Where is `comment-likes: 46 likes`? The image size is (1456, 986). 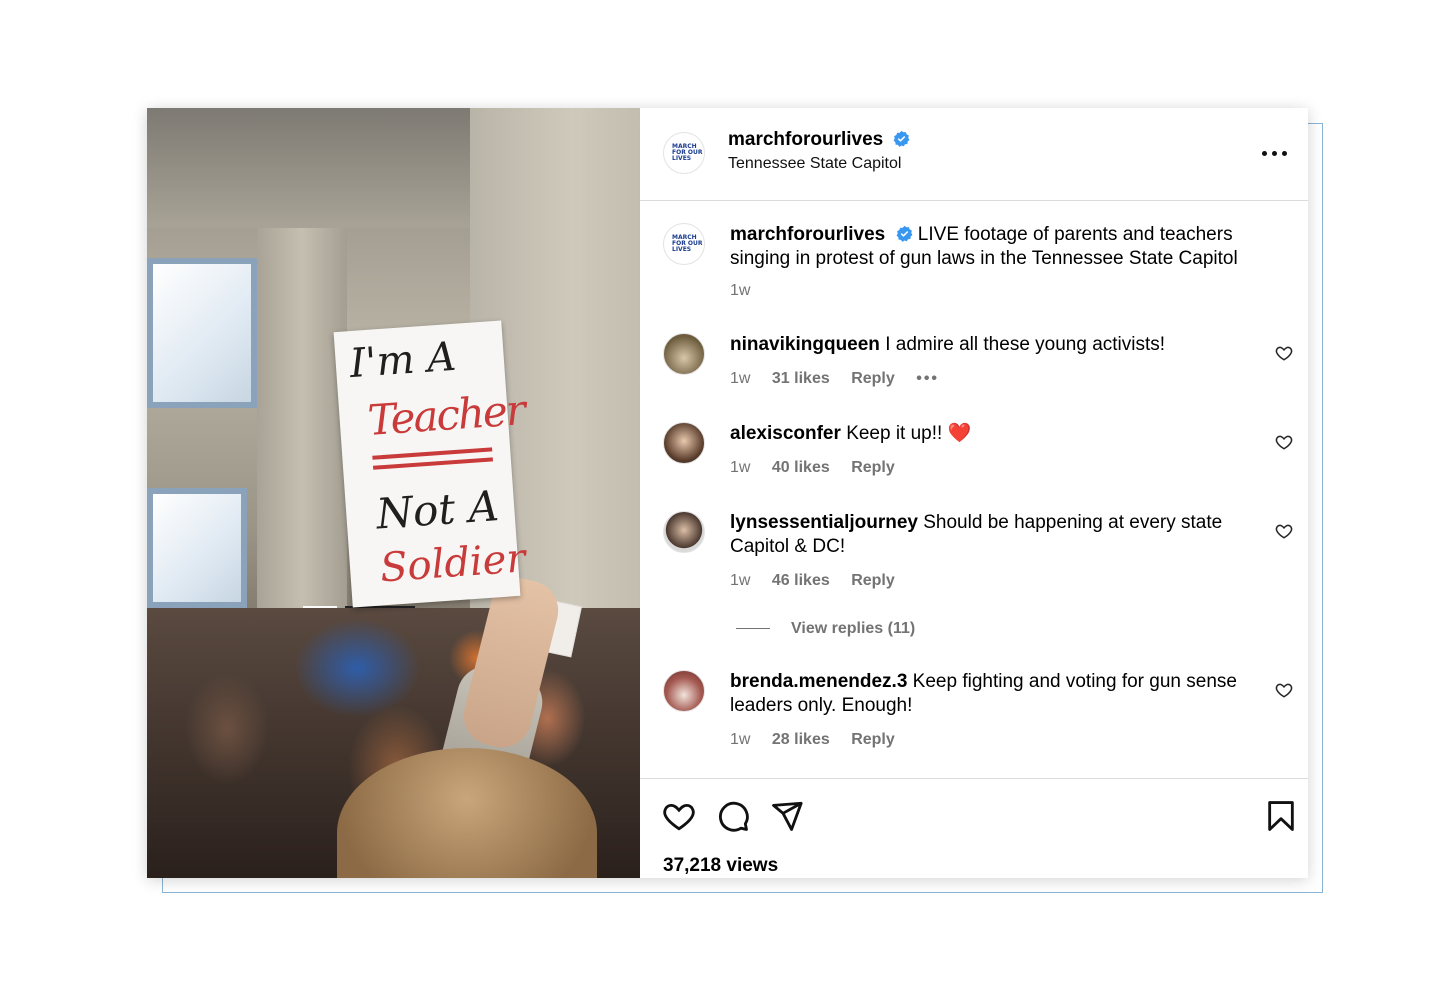
comment-likes: 46 likes is located at coordinates (801, 580).